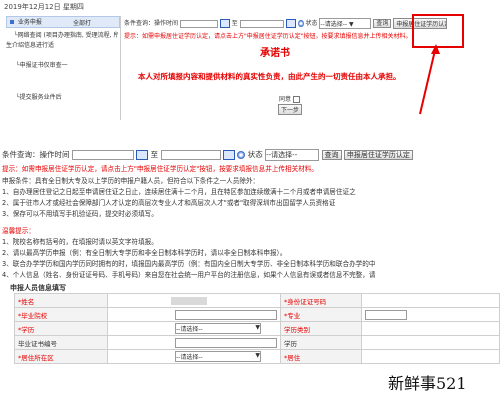  What do you see at coordinates (321, 300) in the screenshot?
I see `idno-label: *身份证证号码` at bounding box center [321, 300].